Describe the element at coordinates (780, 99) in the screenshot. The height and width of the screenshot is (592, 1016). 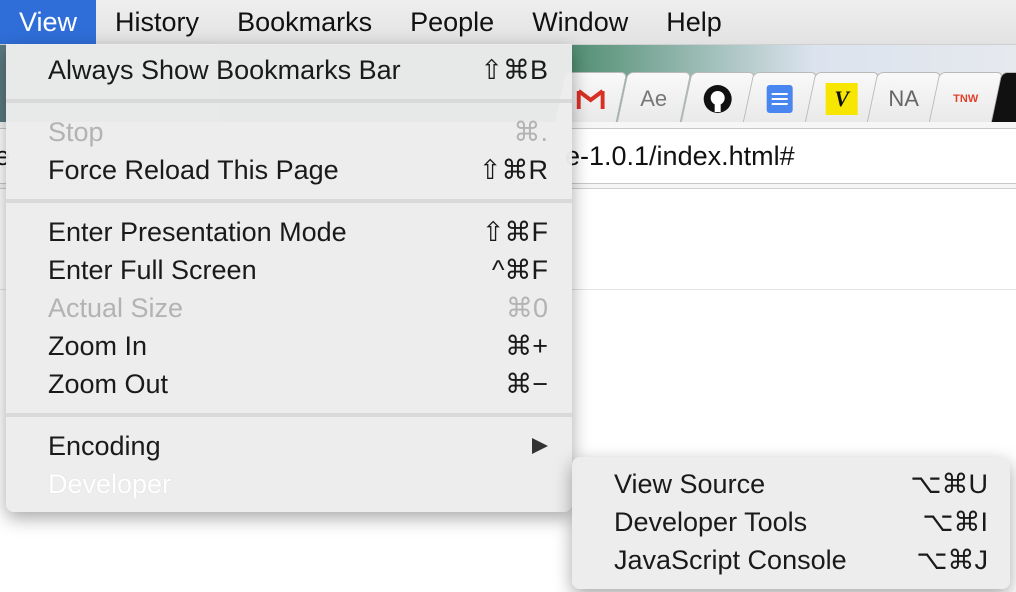
I see `docs-icon` at that location.